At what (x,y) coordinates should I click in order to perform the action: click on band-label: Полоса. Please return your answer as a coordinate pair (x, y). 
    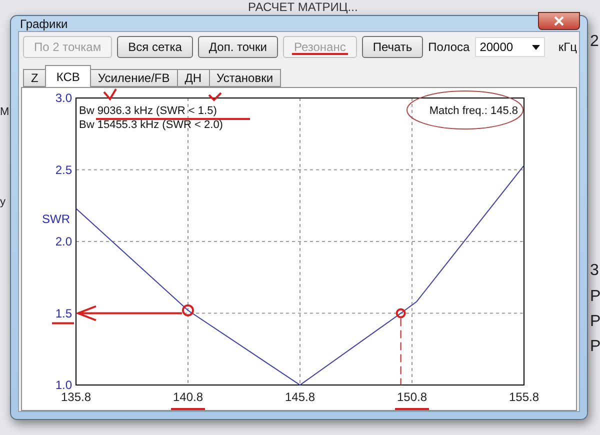
    Looking at the image, I should click on (449, 47).